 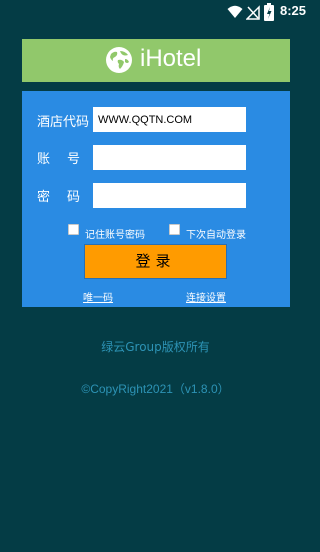 What do you see at coordinates (206, 296) in the screenshot?
I see `connection-settings-link: 连接设置` at bounding box center [206, 296].